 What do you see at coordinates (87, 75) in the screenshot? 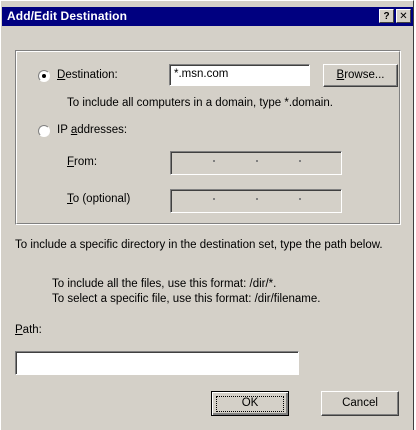
I see `destination-label: Destination:` at bounding box center [87, 75].